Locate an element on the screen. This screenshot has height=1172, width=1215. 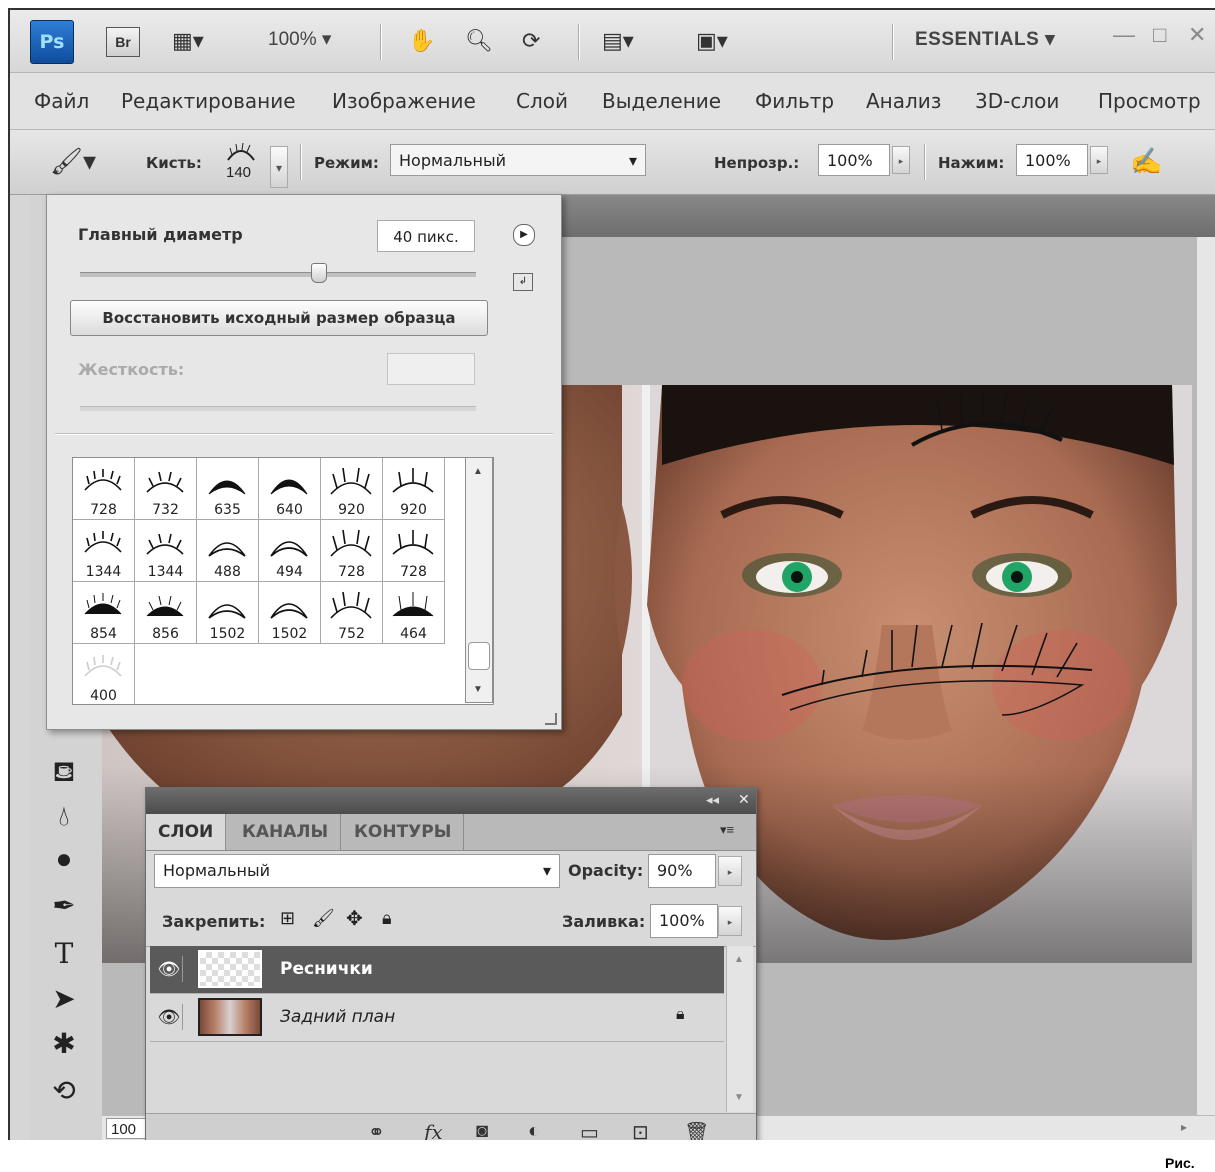
brush-preset: 400 is located at coordinates (104, 674).